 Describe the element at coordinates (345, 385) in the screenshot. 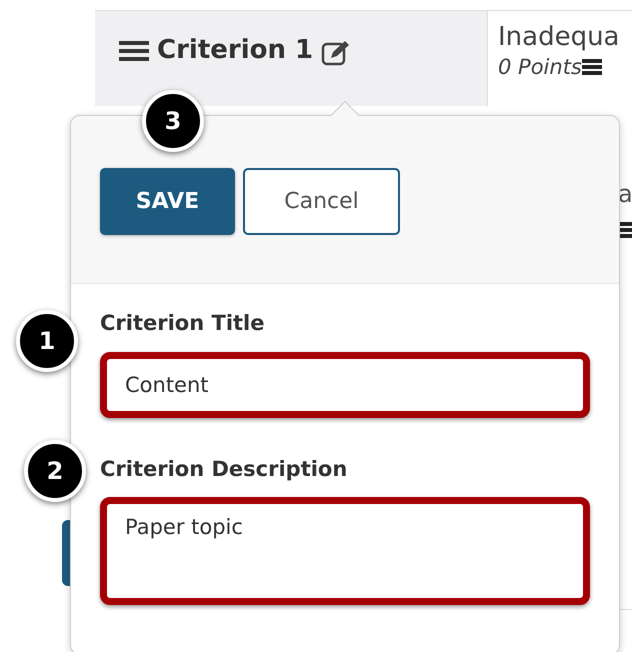

I see `title-input-field: Content` at that location.